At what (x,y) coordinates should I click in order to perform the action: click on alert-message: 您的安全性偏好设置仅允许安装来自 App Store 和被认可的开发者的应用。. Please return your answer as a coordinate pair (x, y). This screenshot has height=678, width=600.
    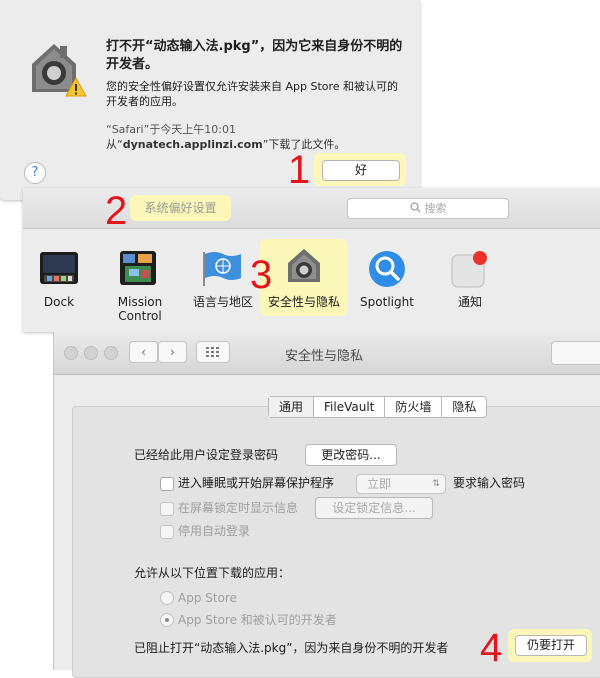
    Looking at the image, I should click on (252, 94).